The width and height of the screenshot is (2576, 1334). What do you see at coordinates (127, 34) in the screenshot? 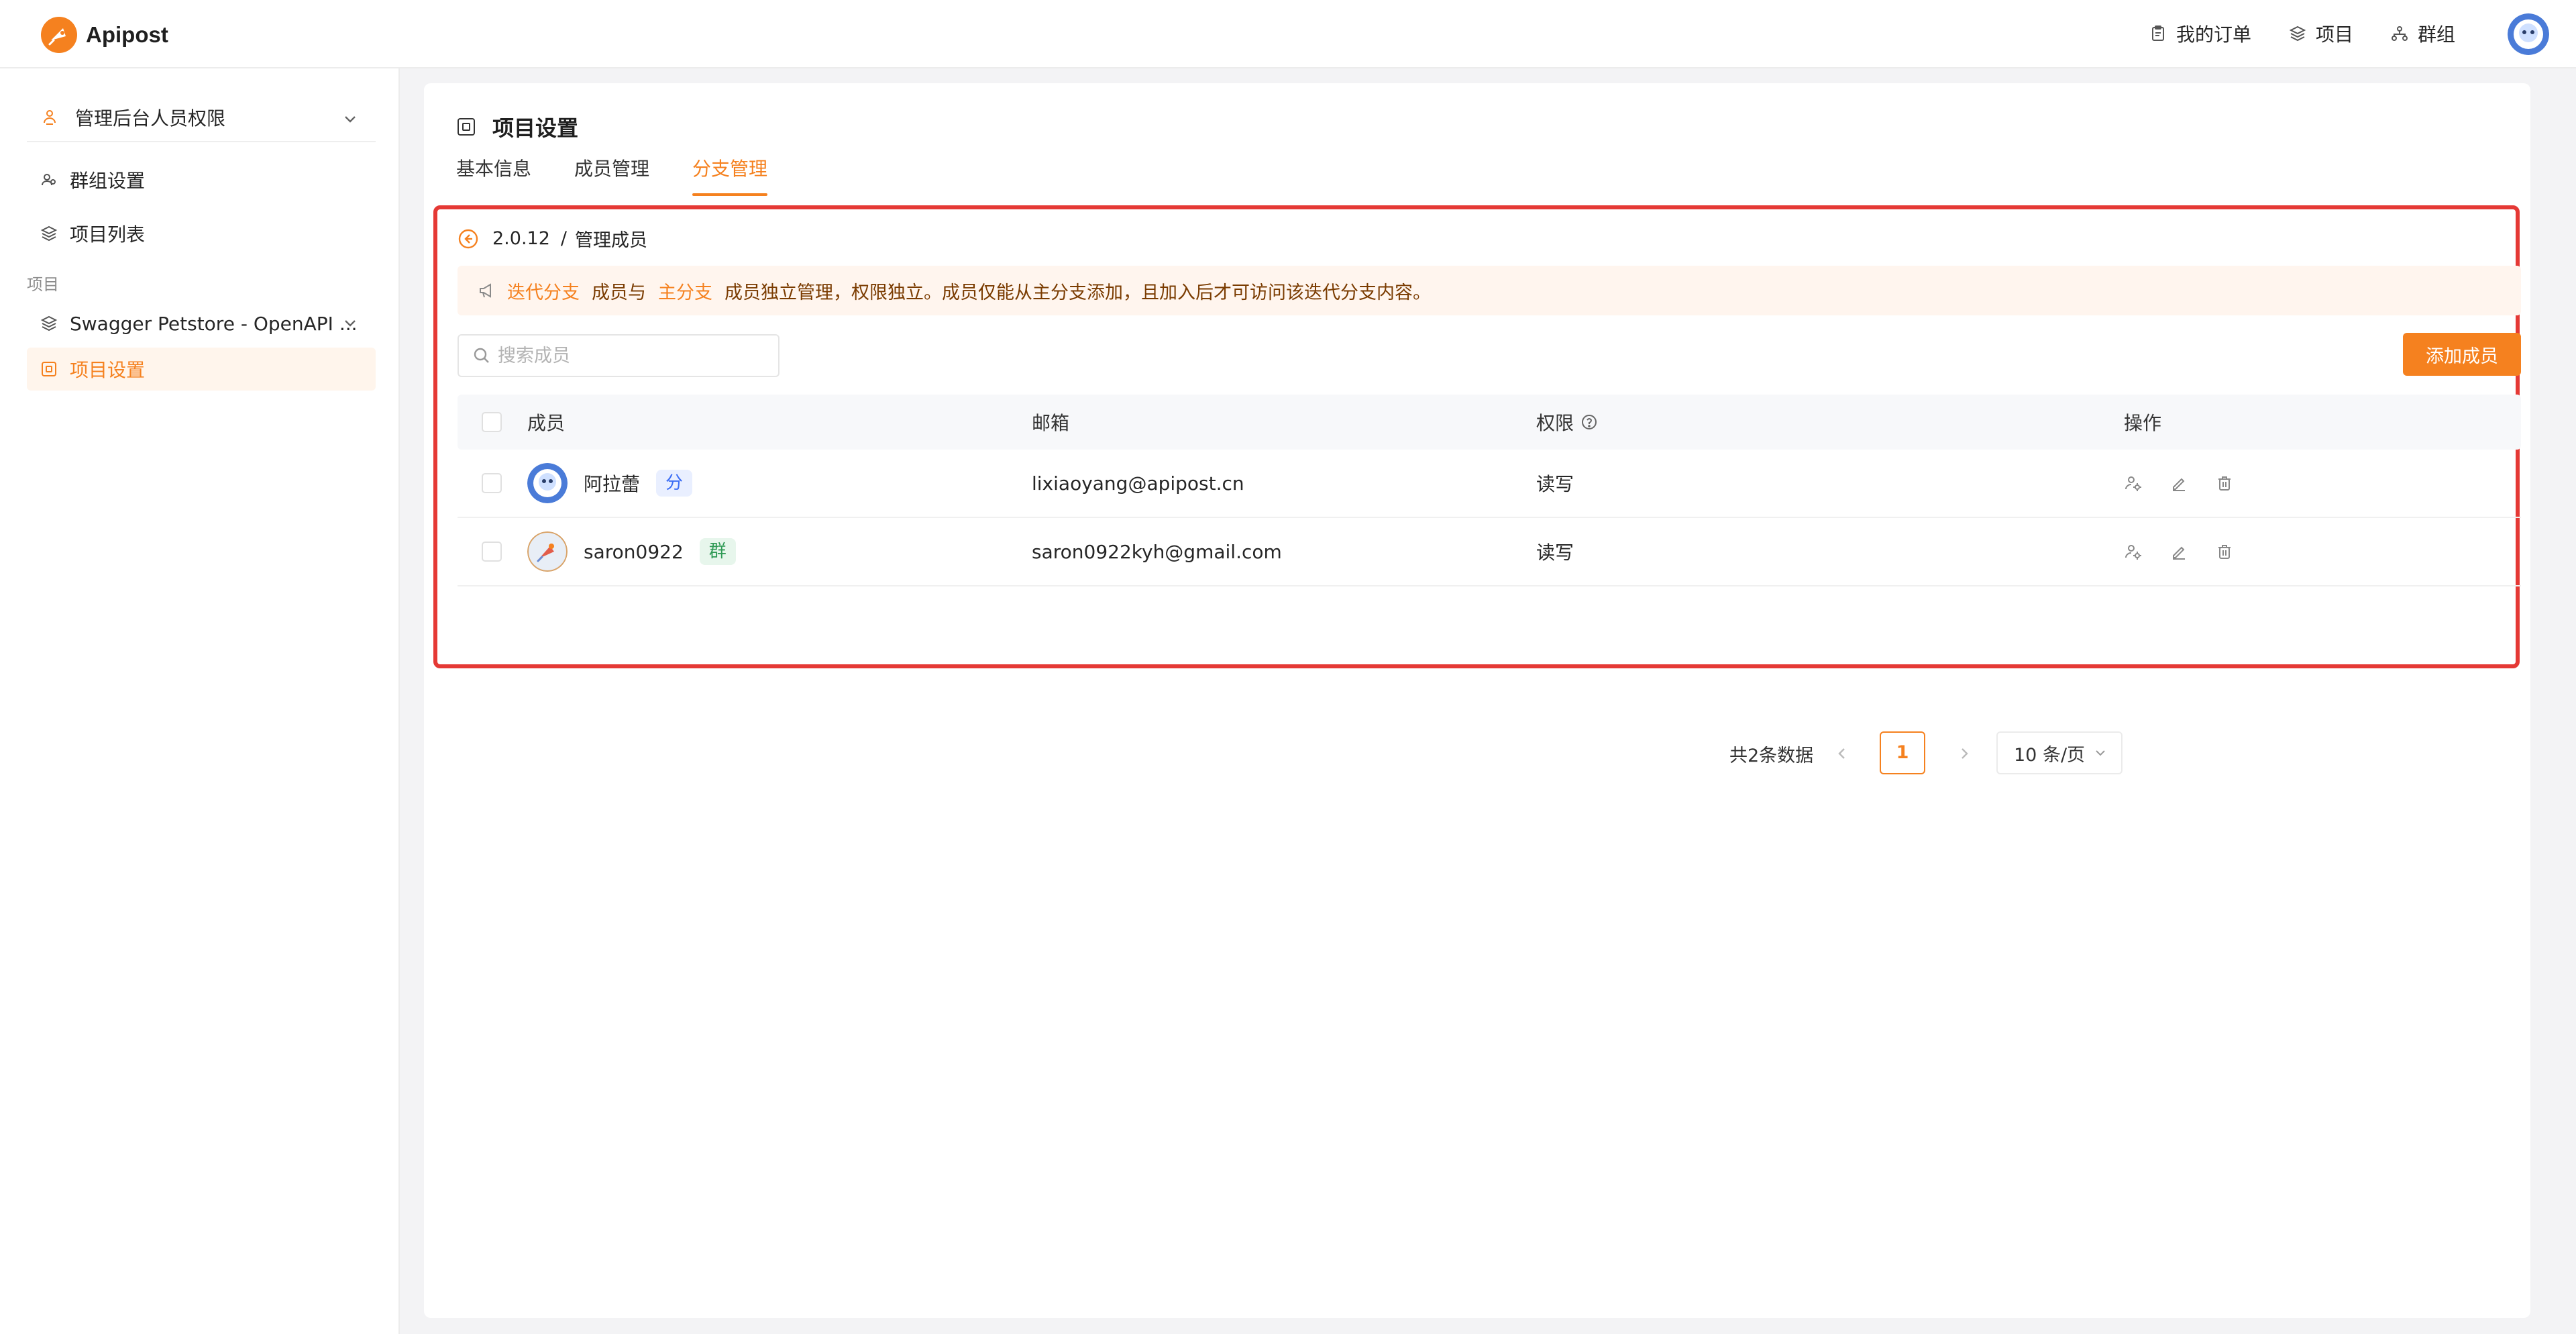
I see `app-name: Apipost` at bounding box center [127, 34].